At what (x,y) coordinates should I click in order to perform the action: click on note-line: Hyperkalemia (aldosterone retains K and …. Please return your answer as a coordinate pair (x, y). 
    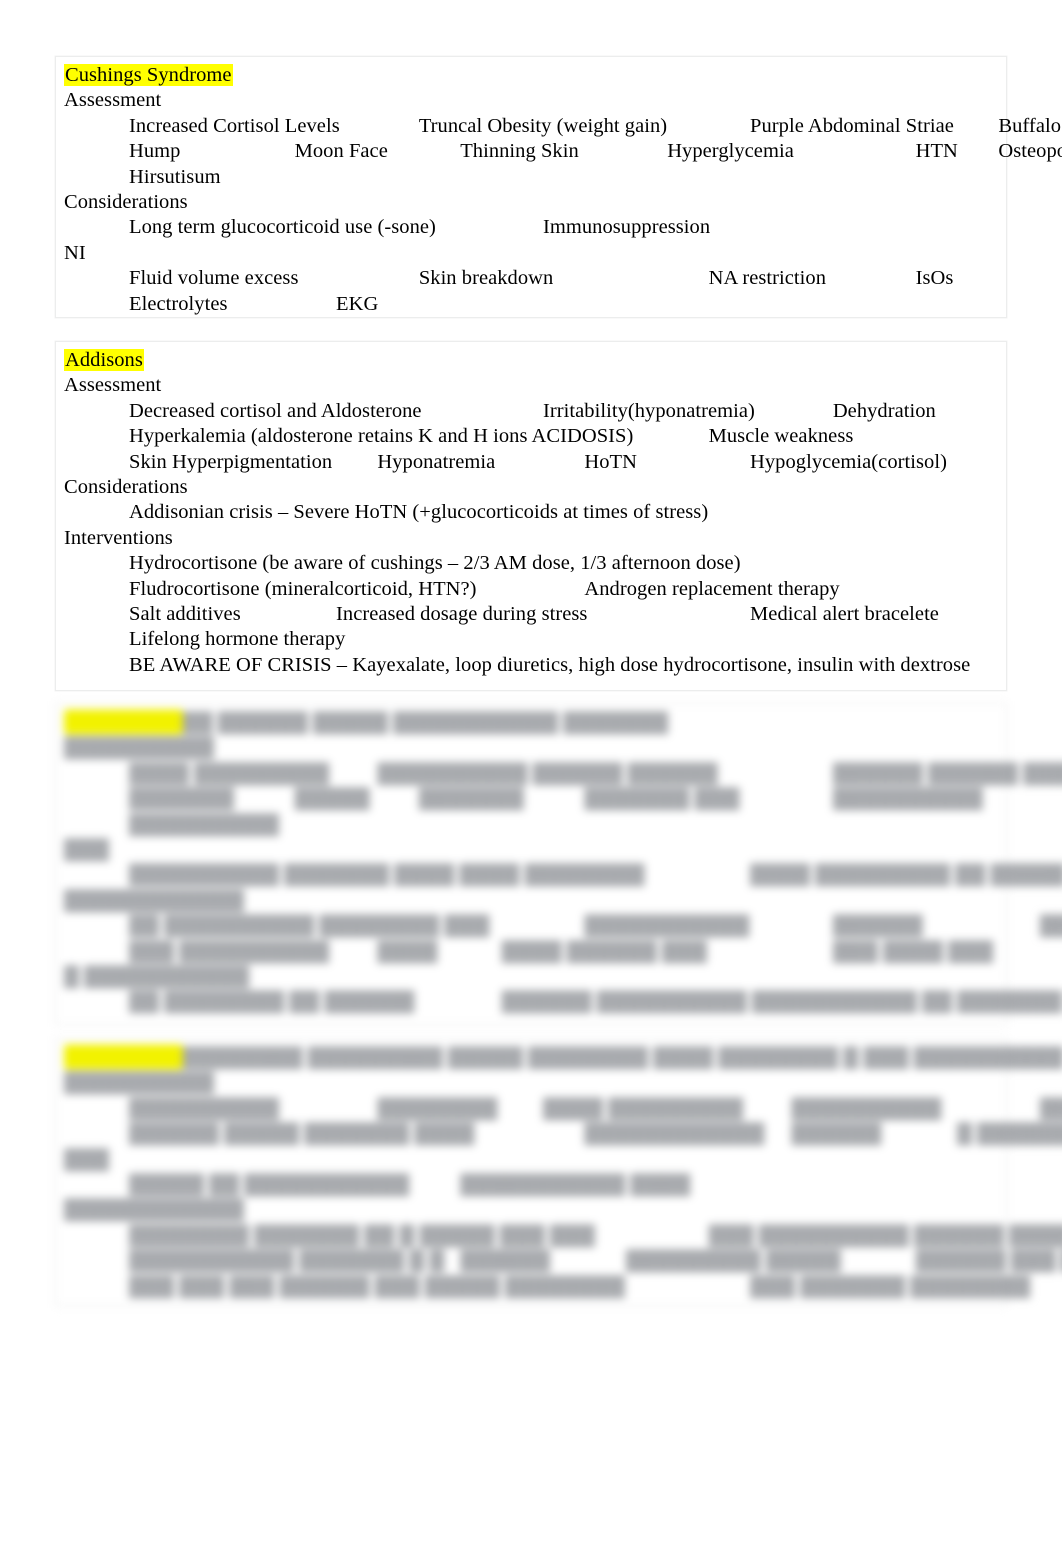
    Looking at the image, I should click on (491, 436).